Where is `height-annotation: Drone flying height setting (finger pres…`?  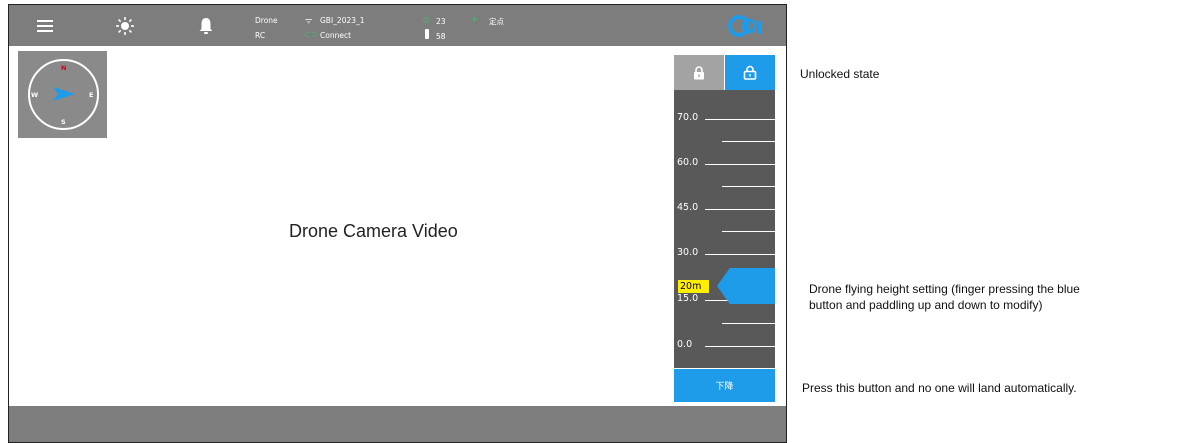
height-annotation: Drone flying height setting (finger pres… is located at coordinates (944, 297).